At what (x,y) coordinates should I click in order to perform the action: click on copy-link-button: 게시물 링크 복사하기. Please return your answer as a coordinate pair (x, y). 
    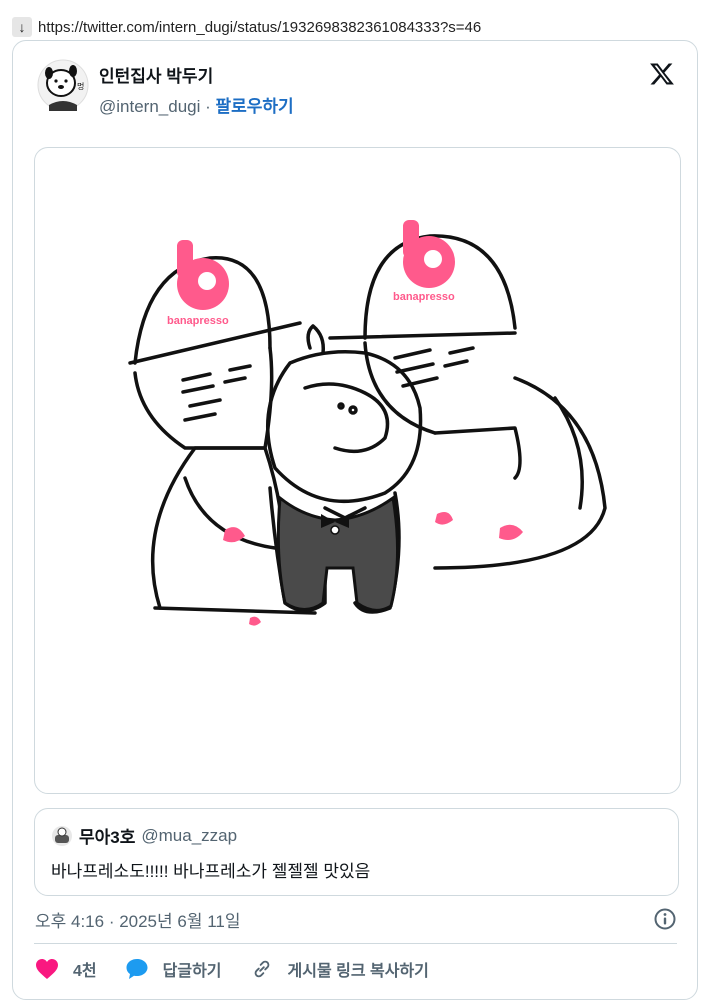
    Looking at the image, I should click on (339, 969).